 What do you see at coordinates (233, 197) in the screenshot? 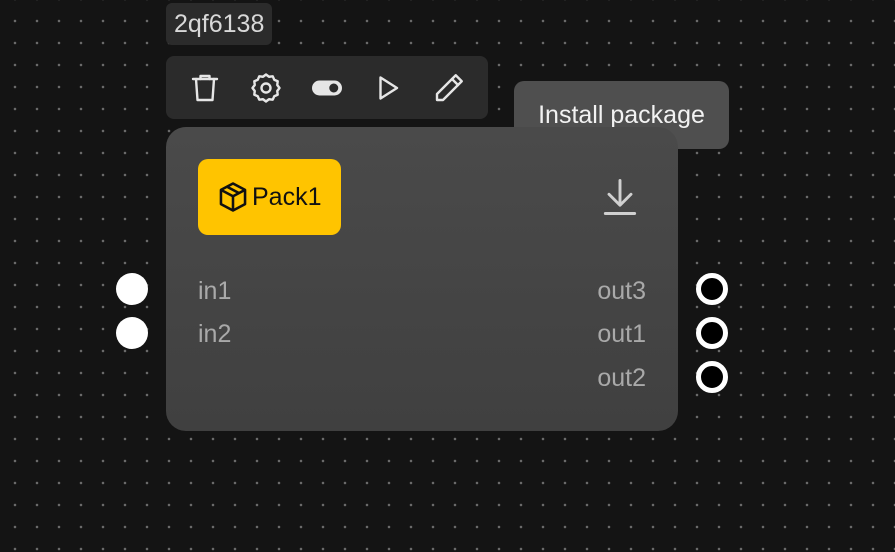
I see `package-box-icon` at bounding box center [233, 197].